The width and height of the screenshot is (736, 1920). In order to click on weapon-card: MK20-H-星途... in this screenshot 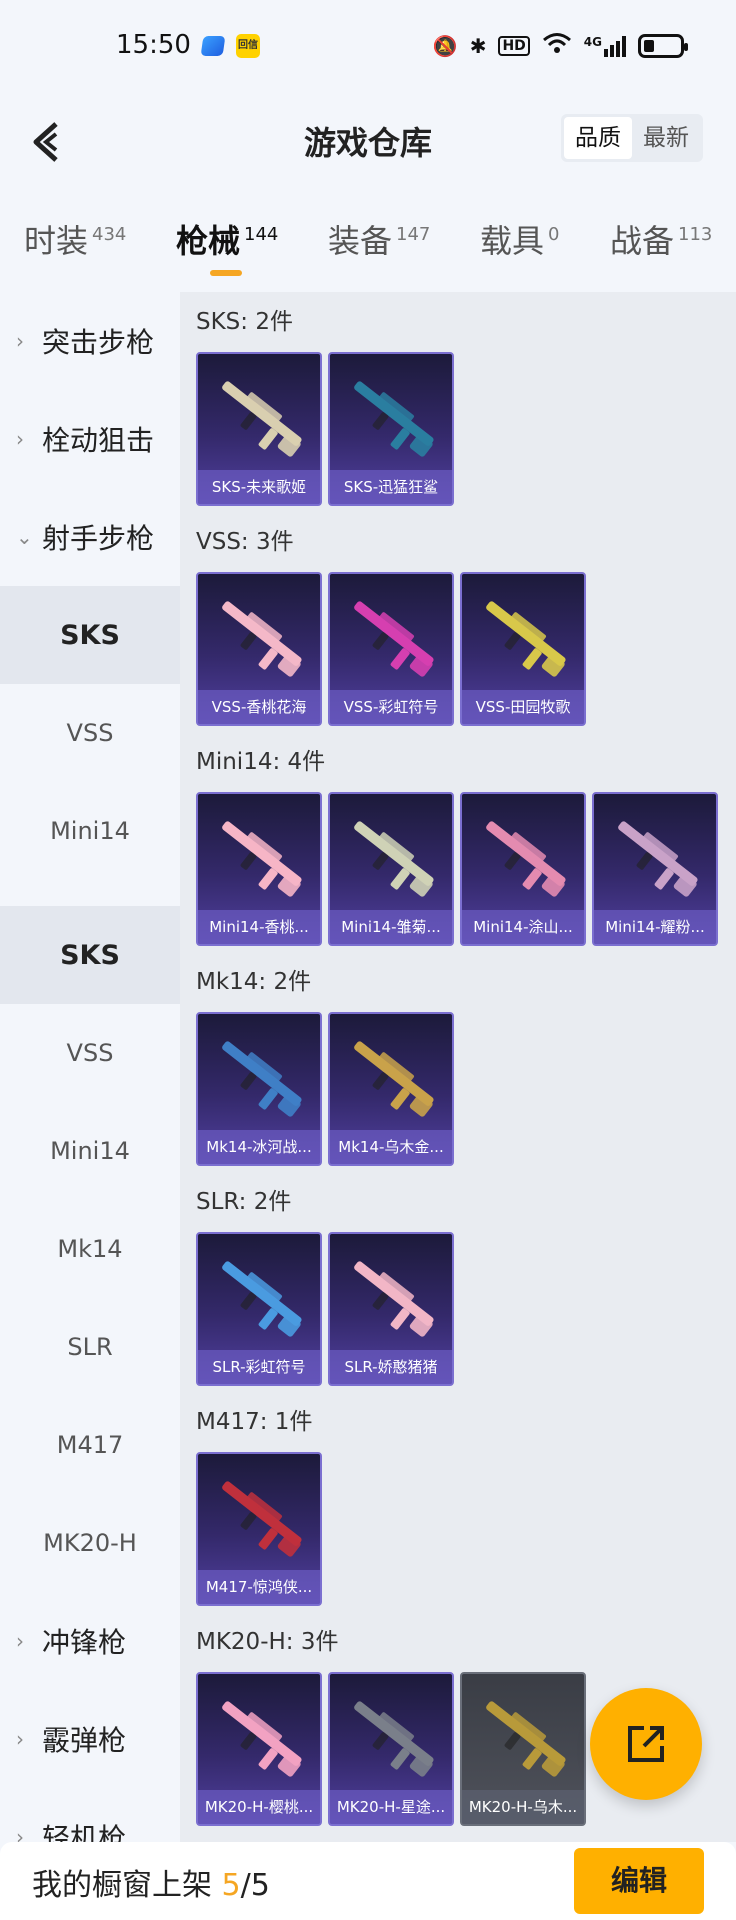, I will do `click(391, 1749)`.